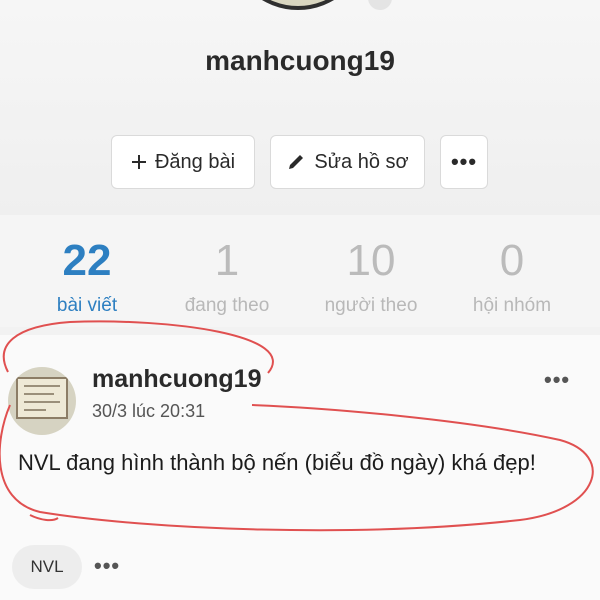 This screenshot has height=600, width=600. I want to click on stat-value: 0, so click(512, 260).